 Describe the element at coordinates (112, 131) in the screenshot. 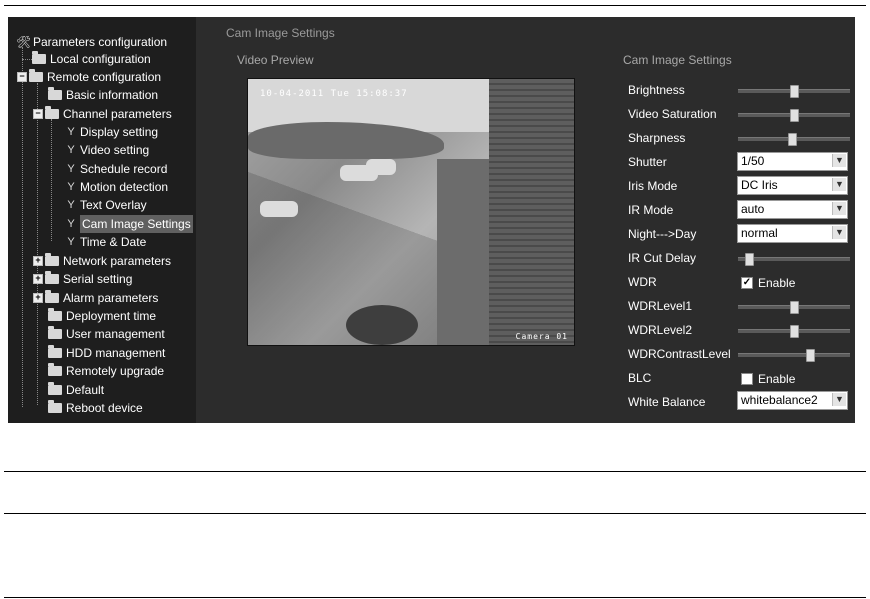

I see `tree-item-display-setting: Y Display setting` at that location.